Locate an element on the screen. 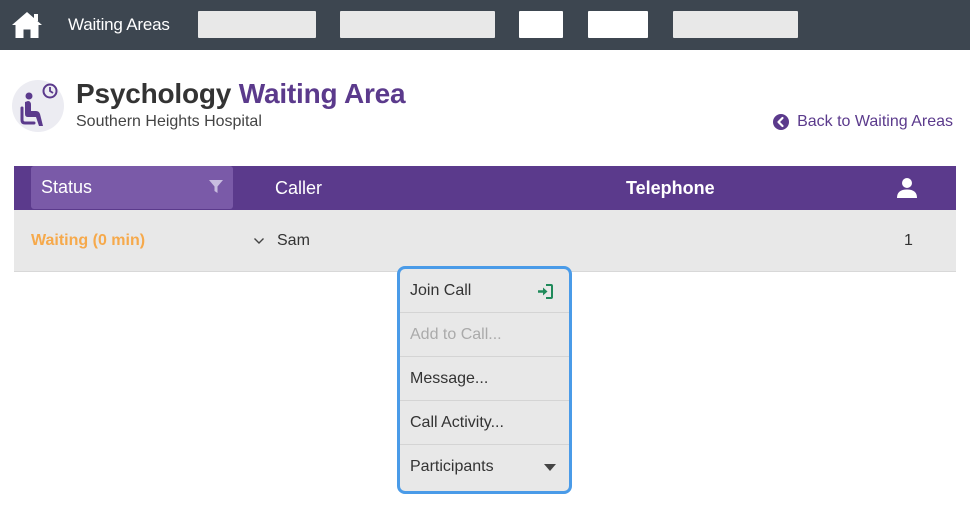 Image resolution: width=970 pixels, height=511 pixels. menu-item-join-call: Join Call is located at coordinates (484, 291).